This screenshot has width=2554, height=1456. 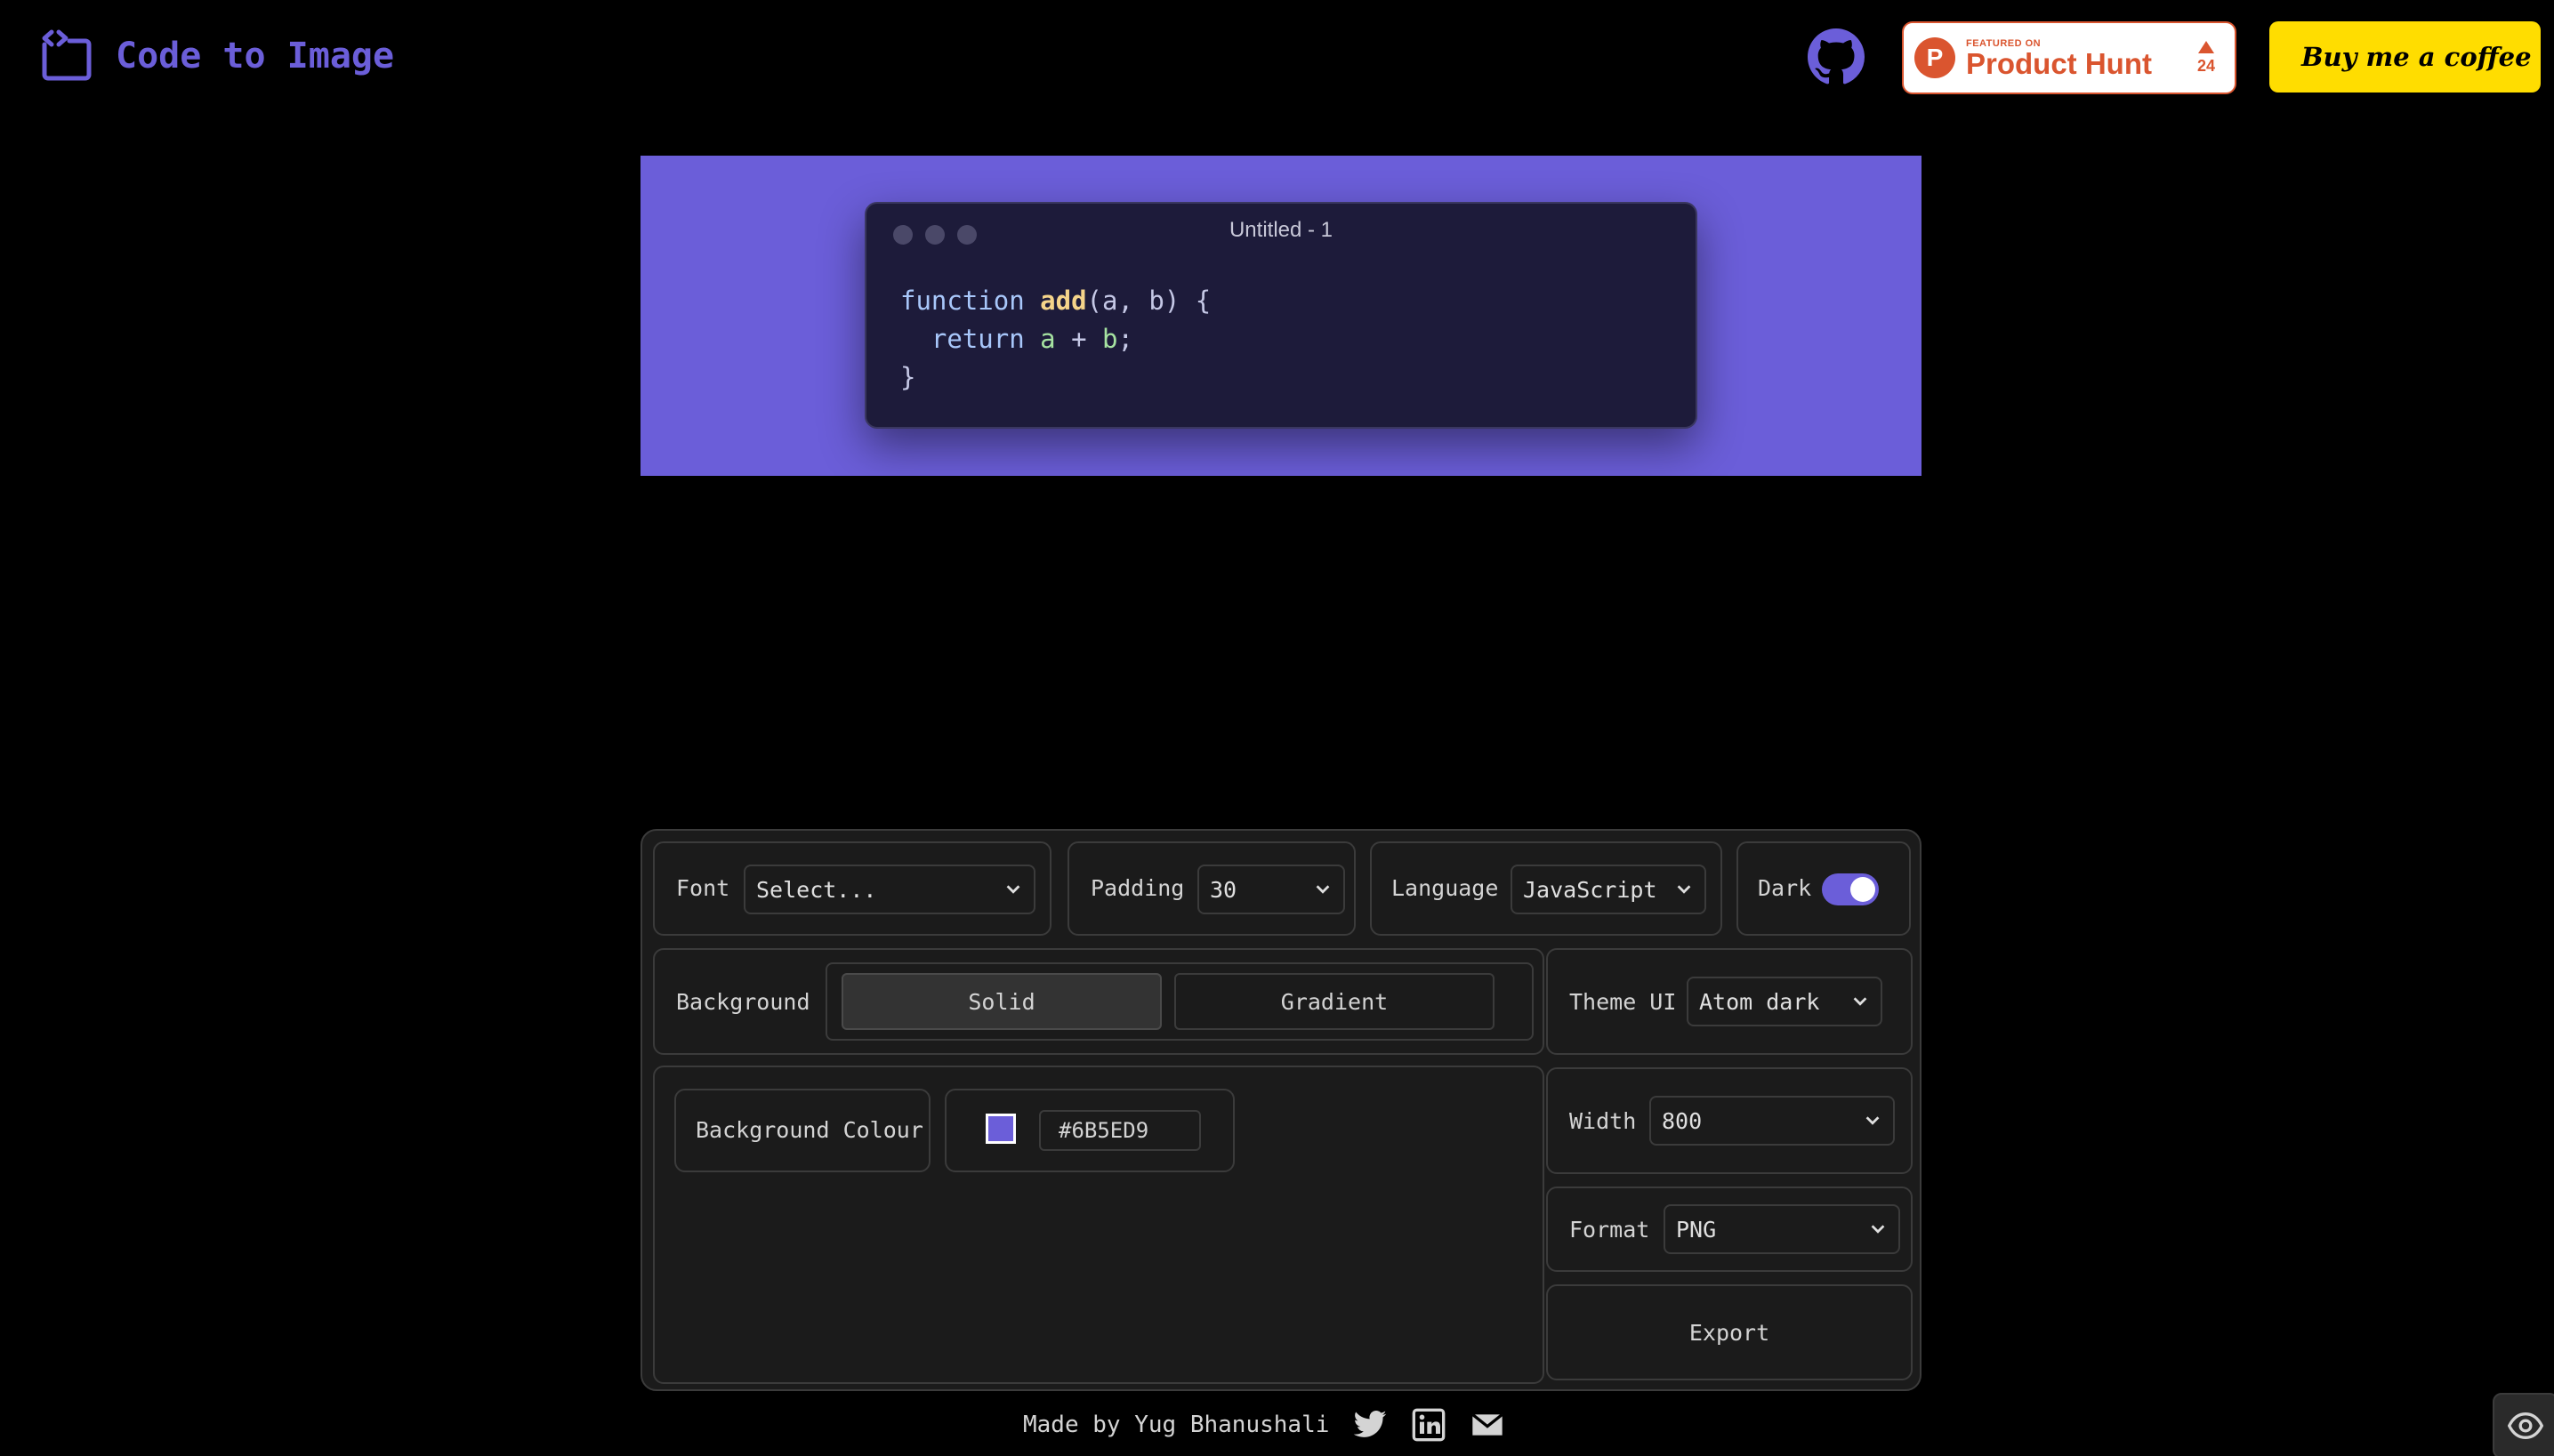 I want to click on ph-name: Product Hunt, so click(x=2059, y=63).